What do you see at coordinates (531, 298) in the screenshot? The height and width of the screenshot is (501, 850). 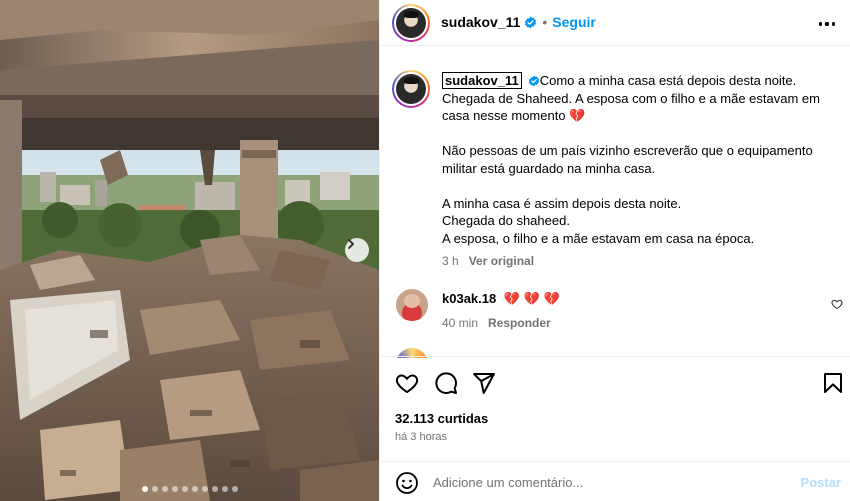 I see `comment-text: 💔 💔 💔` at bounding box center [531, 298].